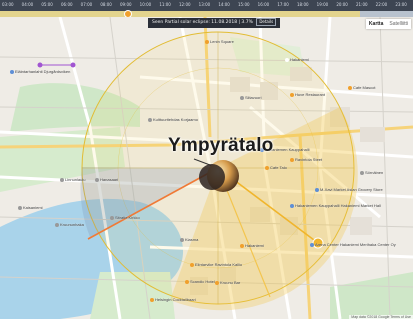  Describe the element at coordinates (86, 4) in the screenshot. I see `timeline-tick: 07:00` at that location.